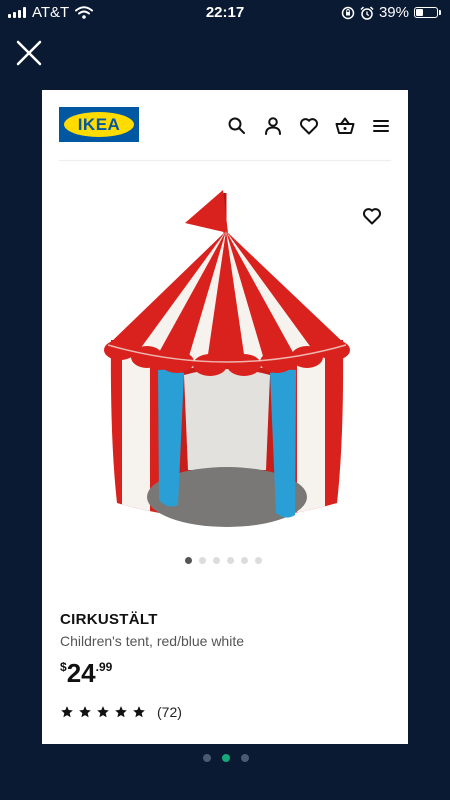 The image size is (450, 800). I want to click on image-carousel-dots, so click(223, 560).